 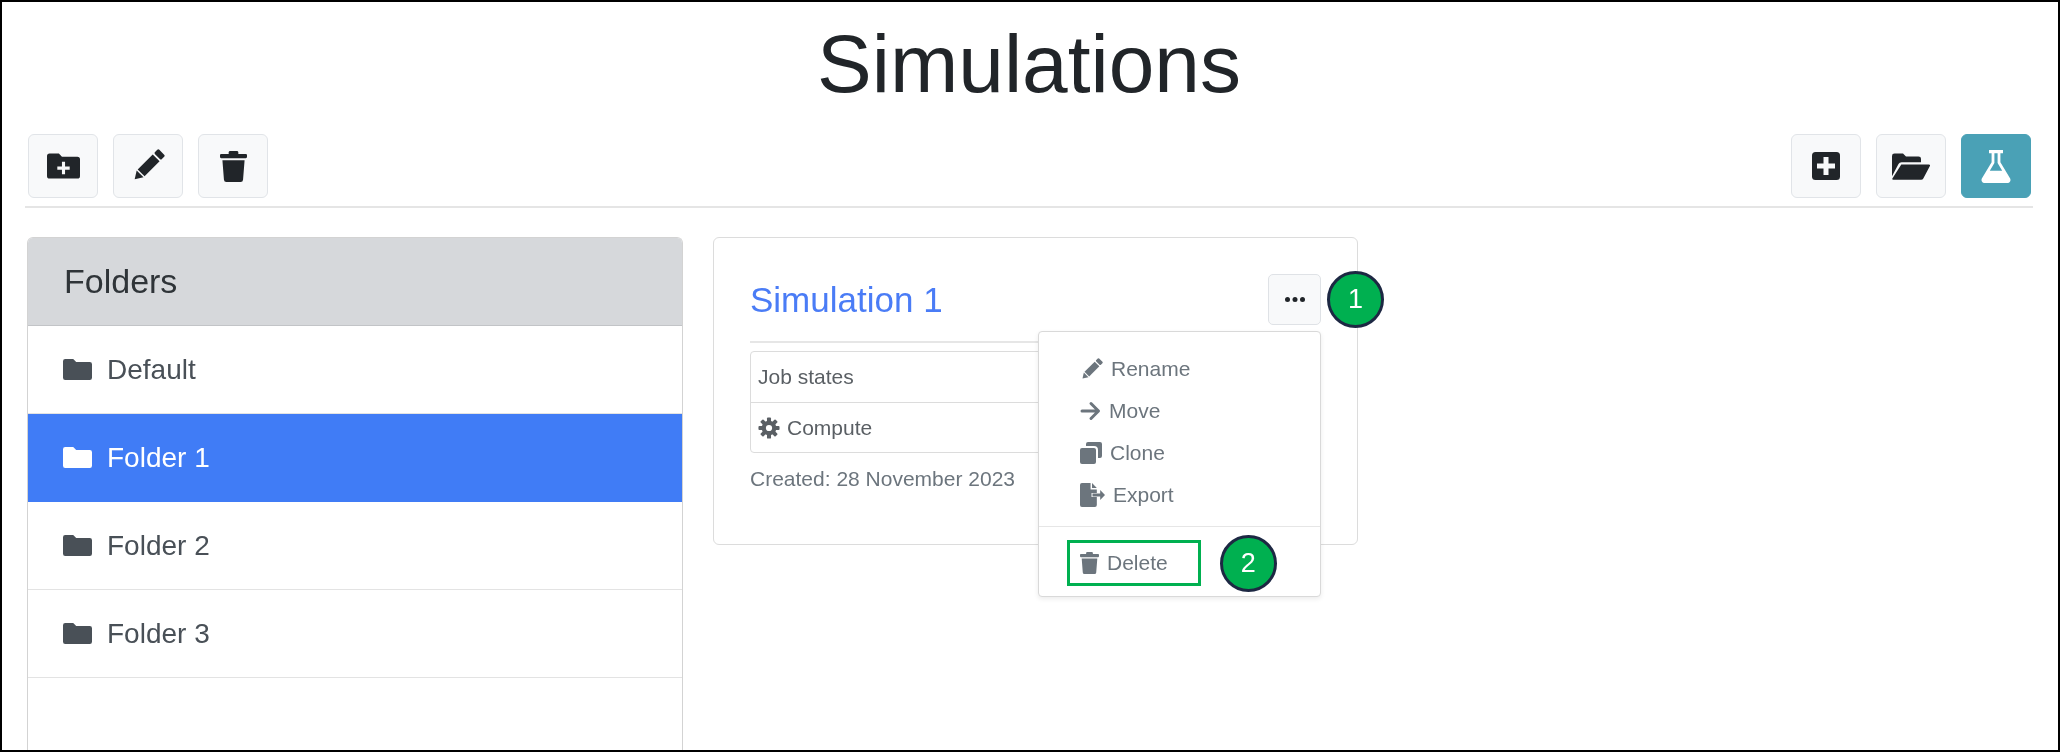 What do you see at coordinates (121, 281) in the screenshot?
I see `panel-title: Folders` at bounding box center [121, 281].